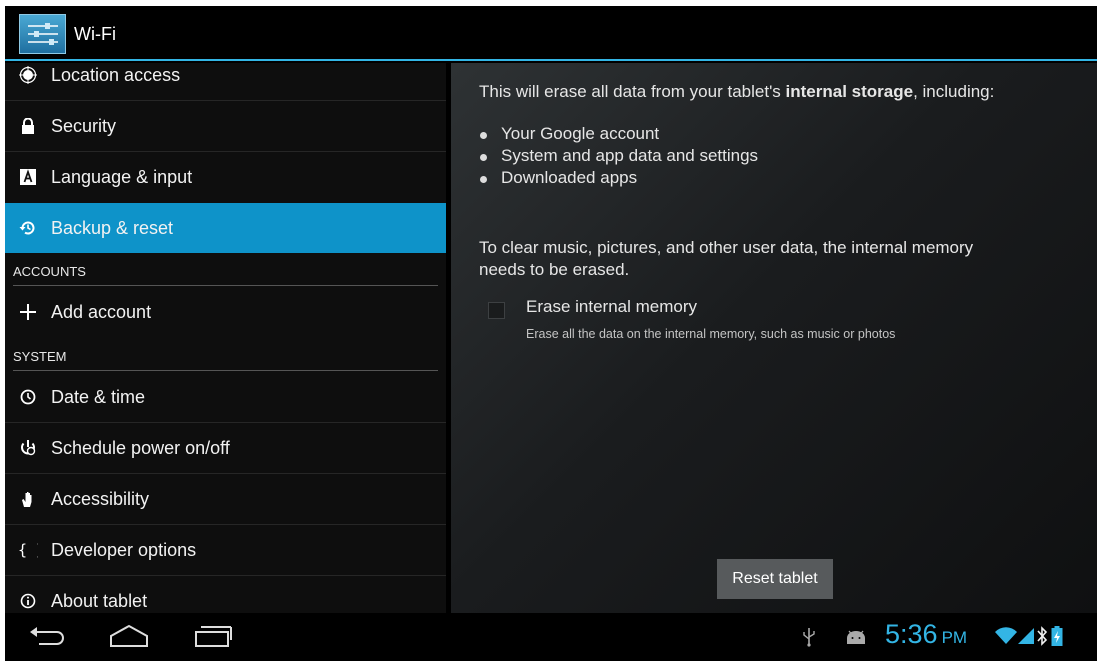  Describe the element at coordinates (849, 91) in the screenshot. I see `intro-bold: internal storage` at that location.